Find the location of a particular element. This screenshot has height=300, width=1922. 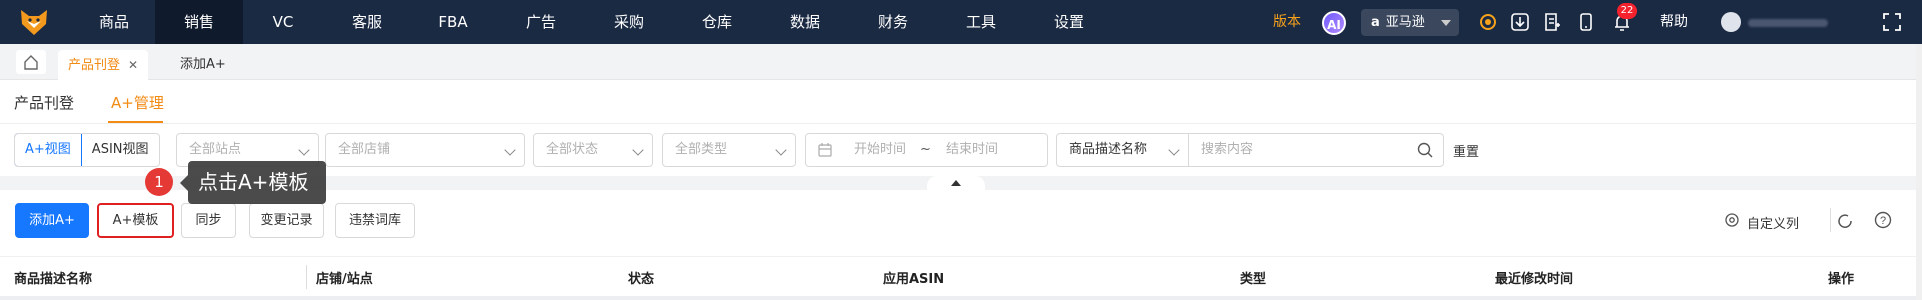

status-select-placeholder: 全部状态 is located at coordinates (572, 149).